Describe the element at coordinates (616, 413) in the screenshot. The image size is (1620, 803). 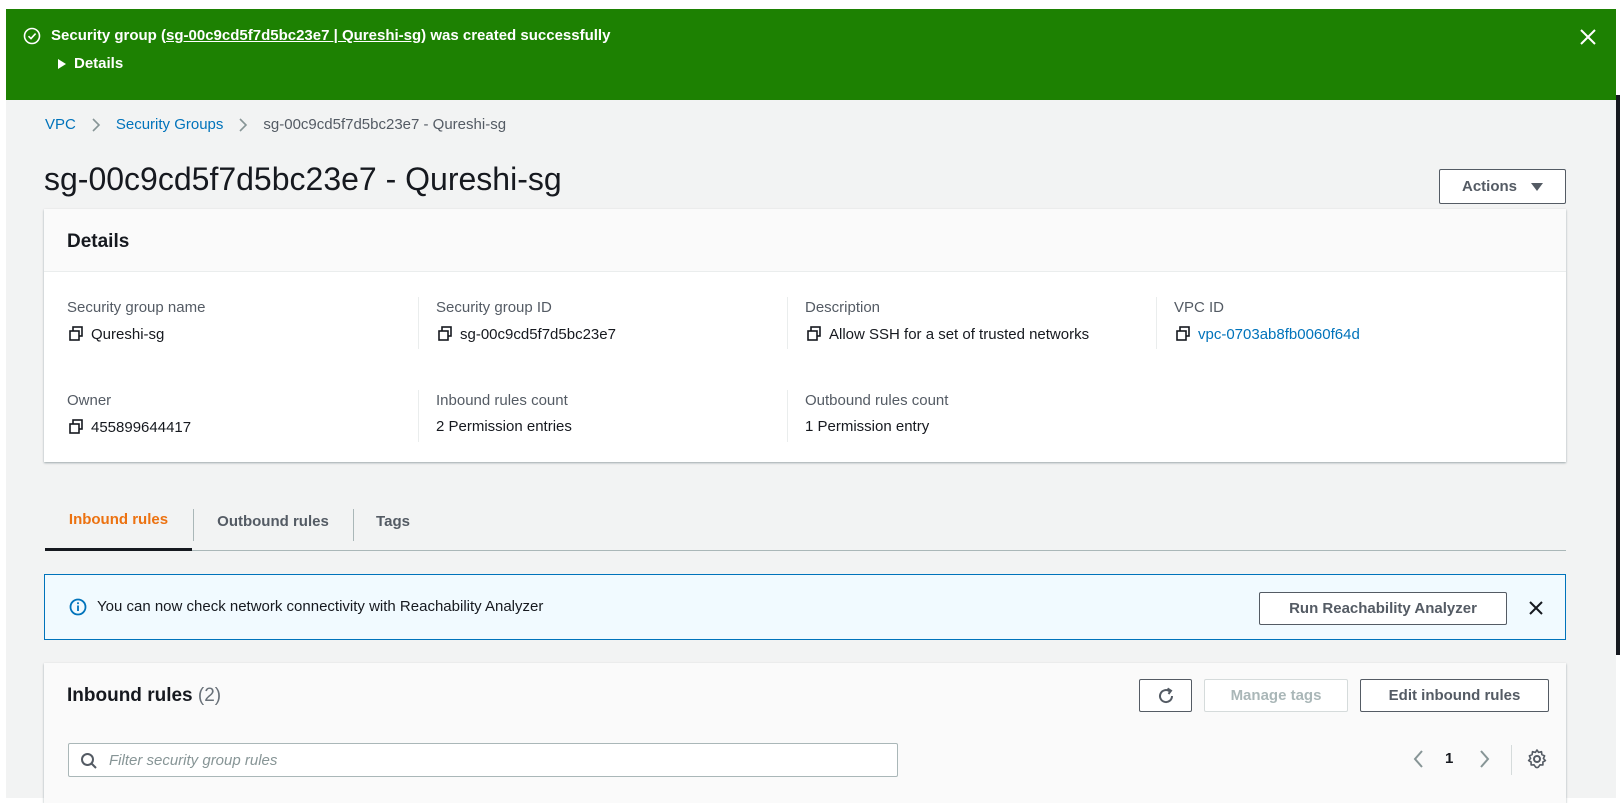
I see `field-inbound-rules-count: Inbound rules count 2 Permission entries` at that location.